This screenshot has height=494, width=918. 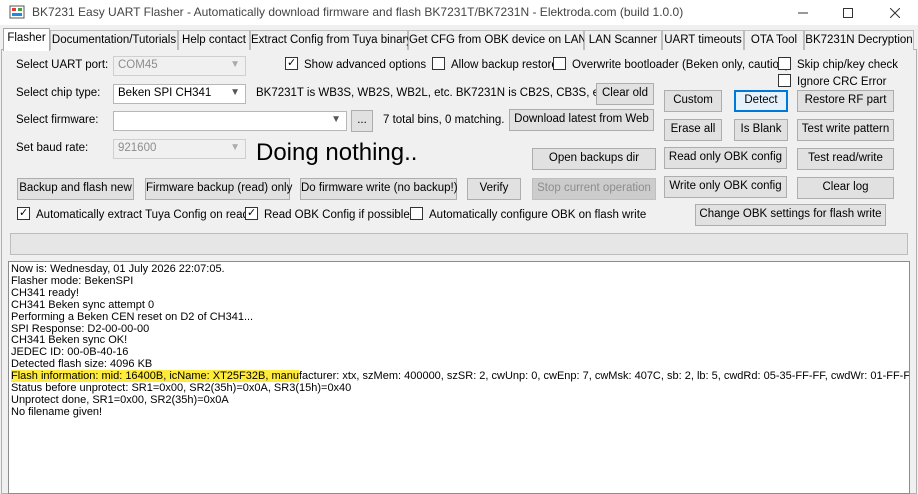 I want to click on clear-old-button: Clear old, so click(x=625, y=94).